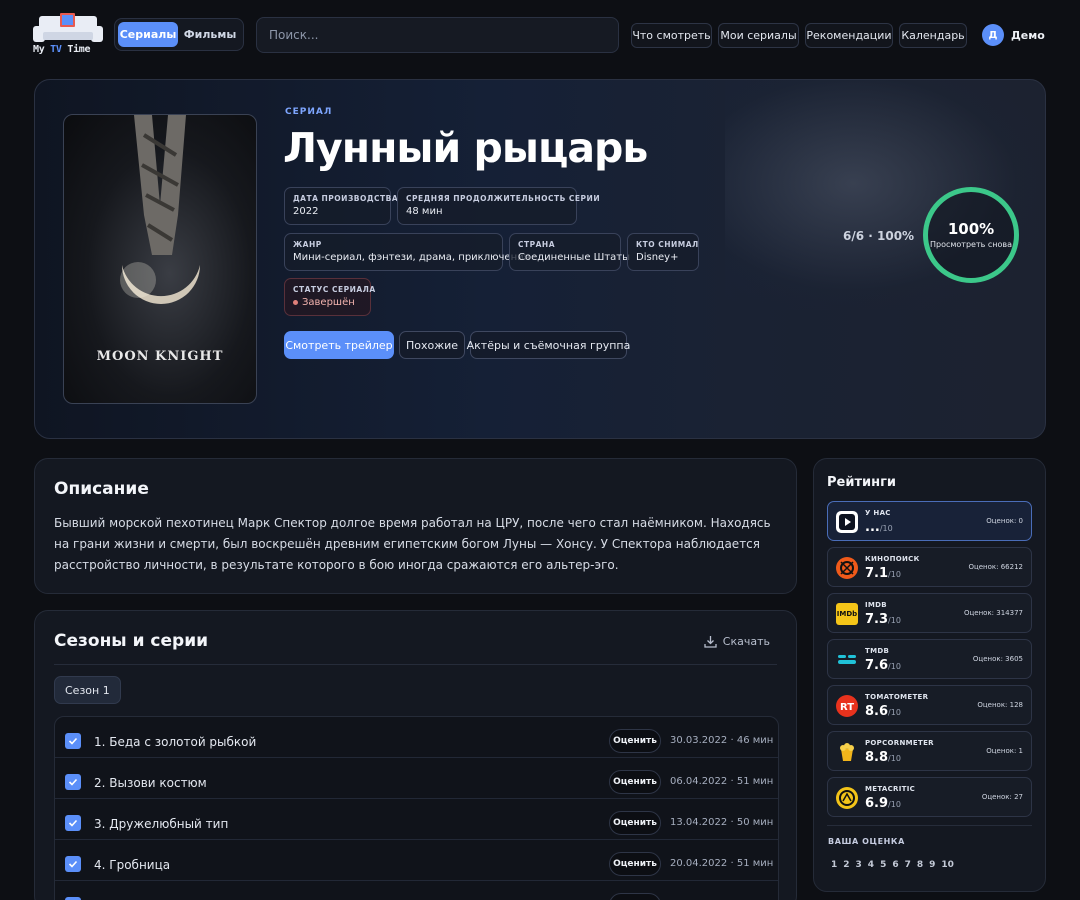 This screenshot has width=1080, height=900. Describe the element at coordinates (327, 302) in the screenshot. I see `status-badge: Завершён` at that location.